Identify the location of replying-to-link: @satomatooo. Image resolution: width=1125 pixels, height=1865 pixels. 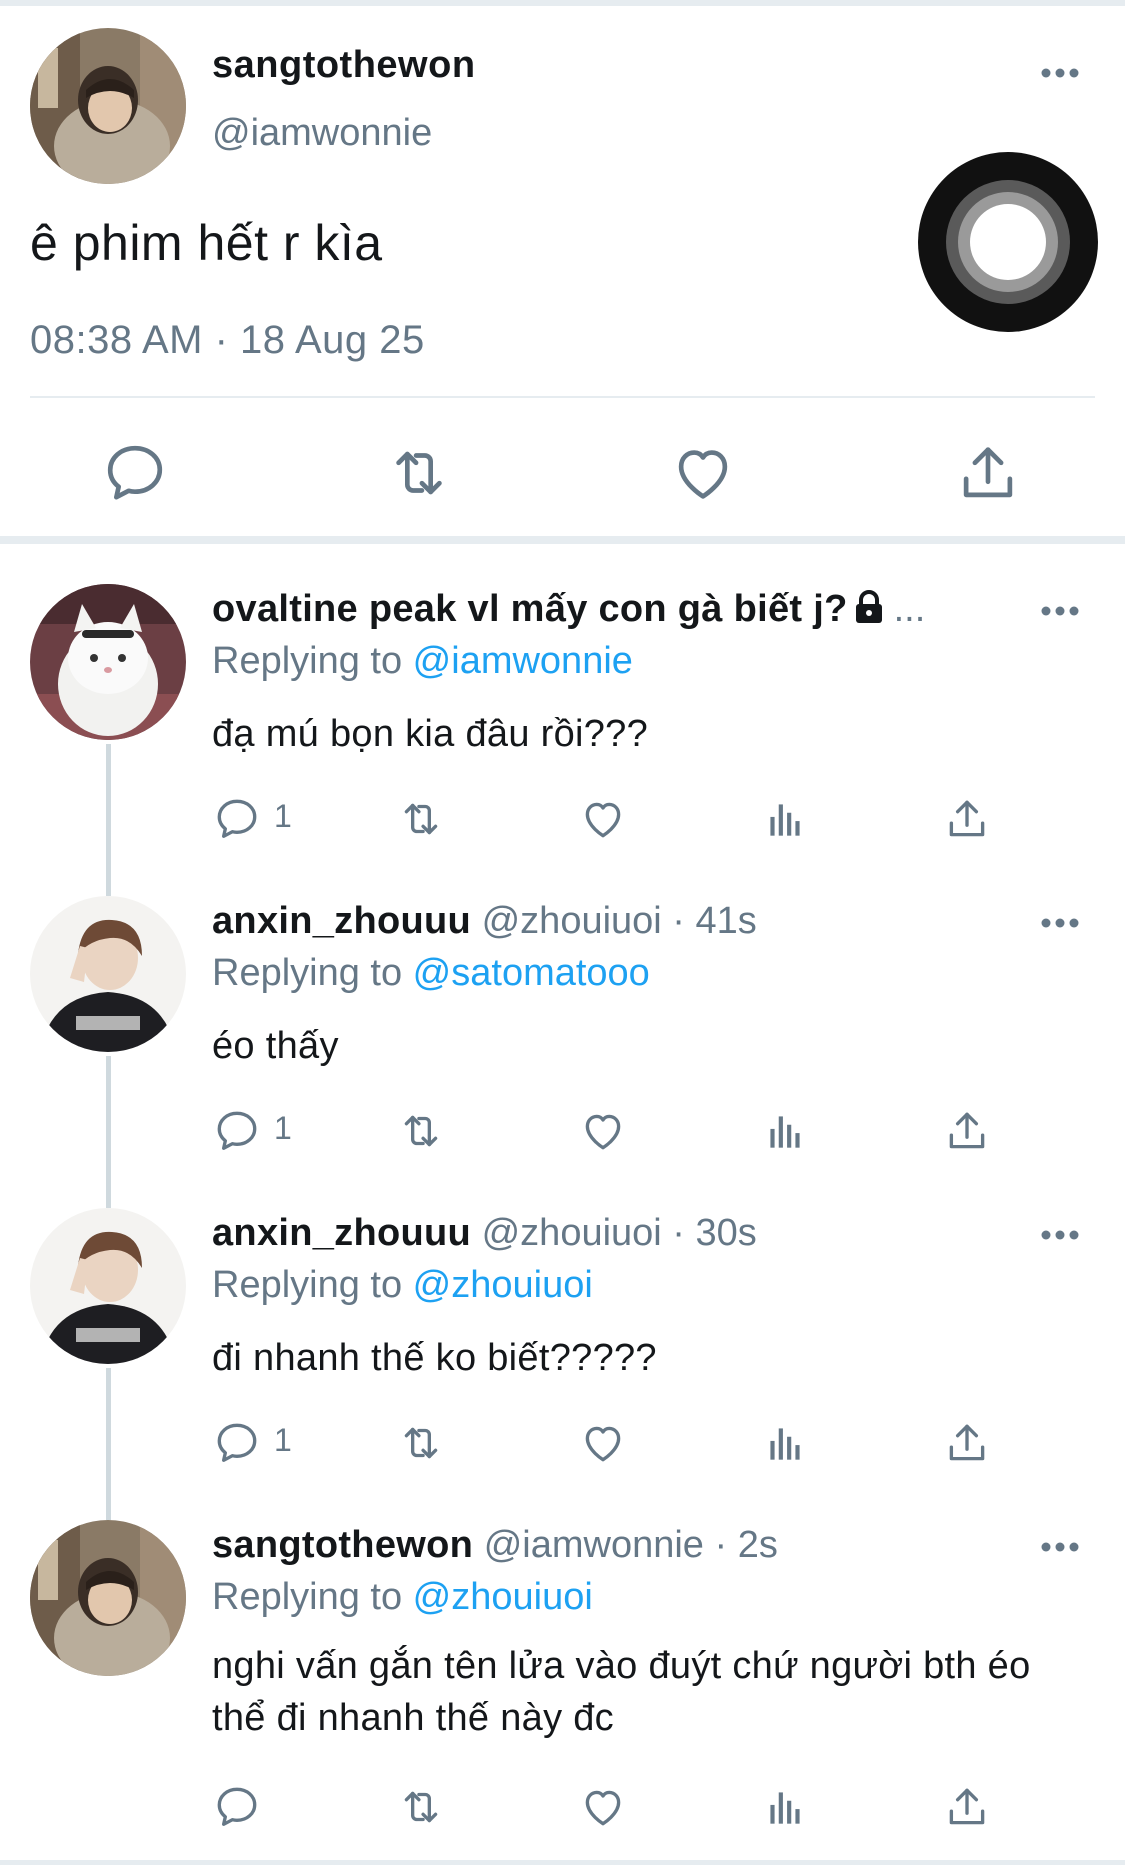
(531, 973).